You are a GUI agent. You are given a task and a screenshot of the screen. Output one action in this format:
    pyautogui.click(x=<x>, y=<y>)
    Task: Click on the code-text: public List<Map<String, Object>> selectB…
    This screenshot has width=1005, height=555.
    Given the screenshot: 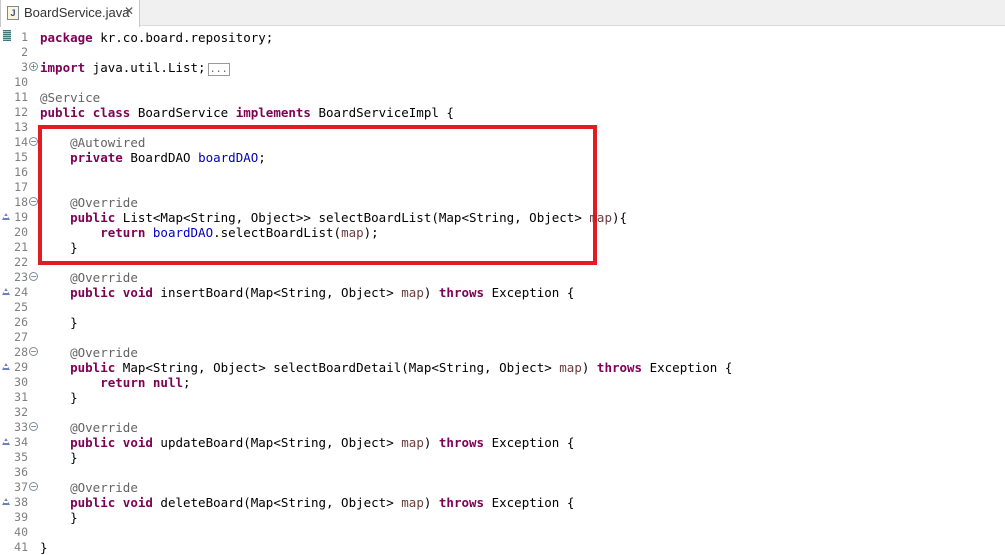 What is the action you would take?
    pyautogui.click(x=333, y=217)
    